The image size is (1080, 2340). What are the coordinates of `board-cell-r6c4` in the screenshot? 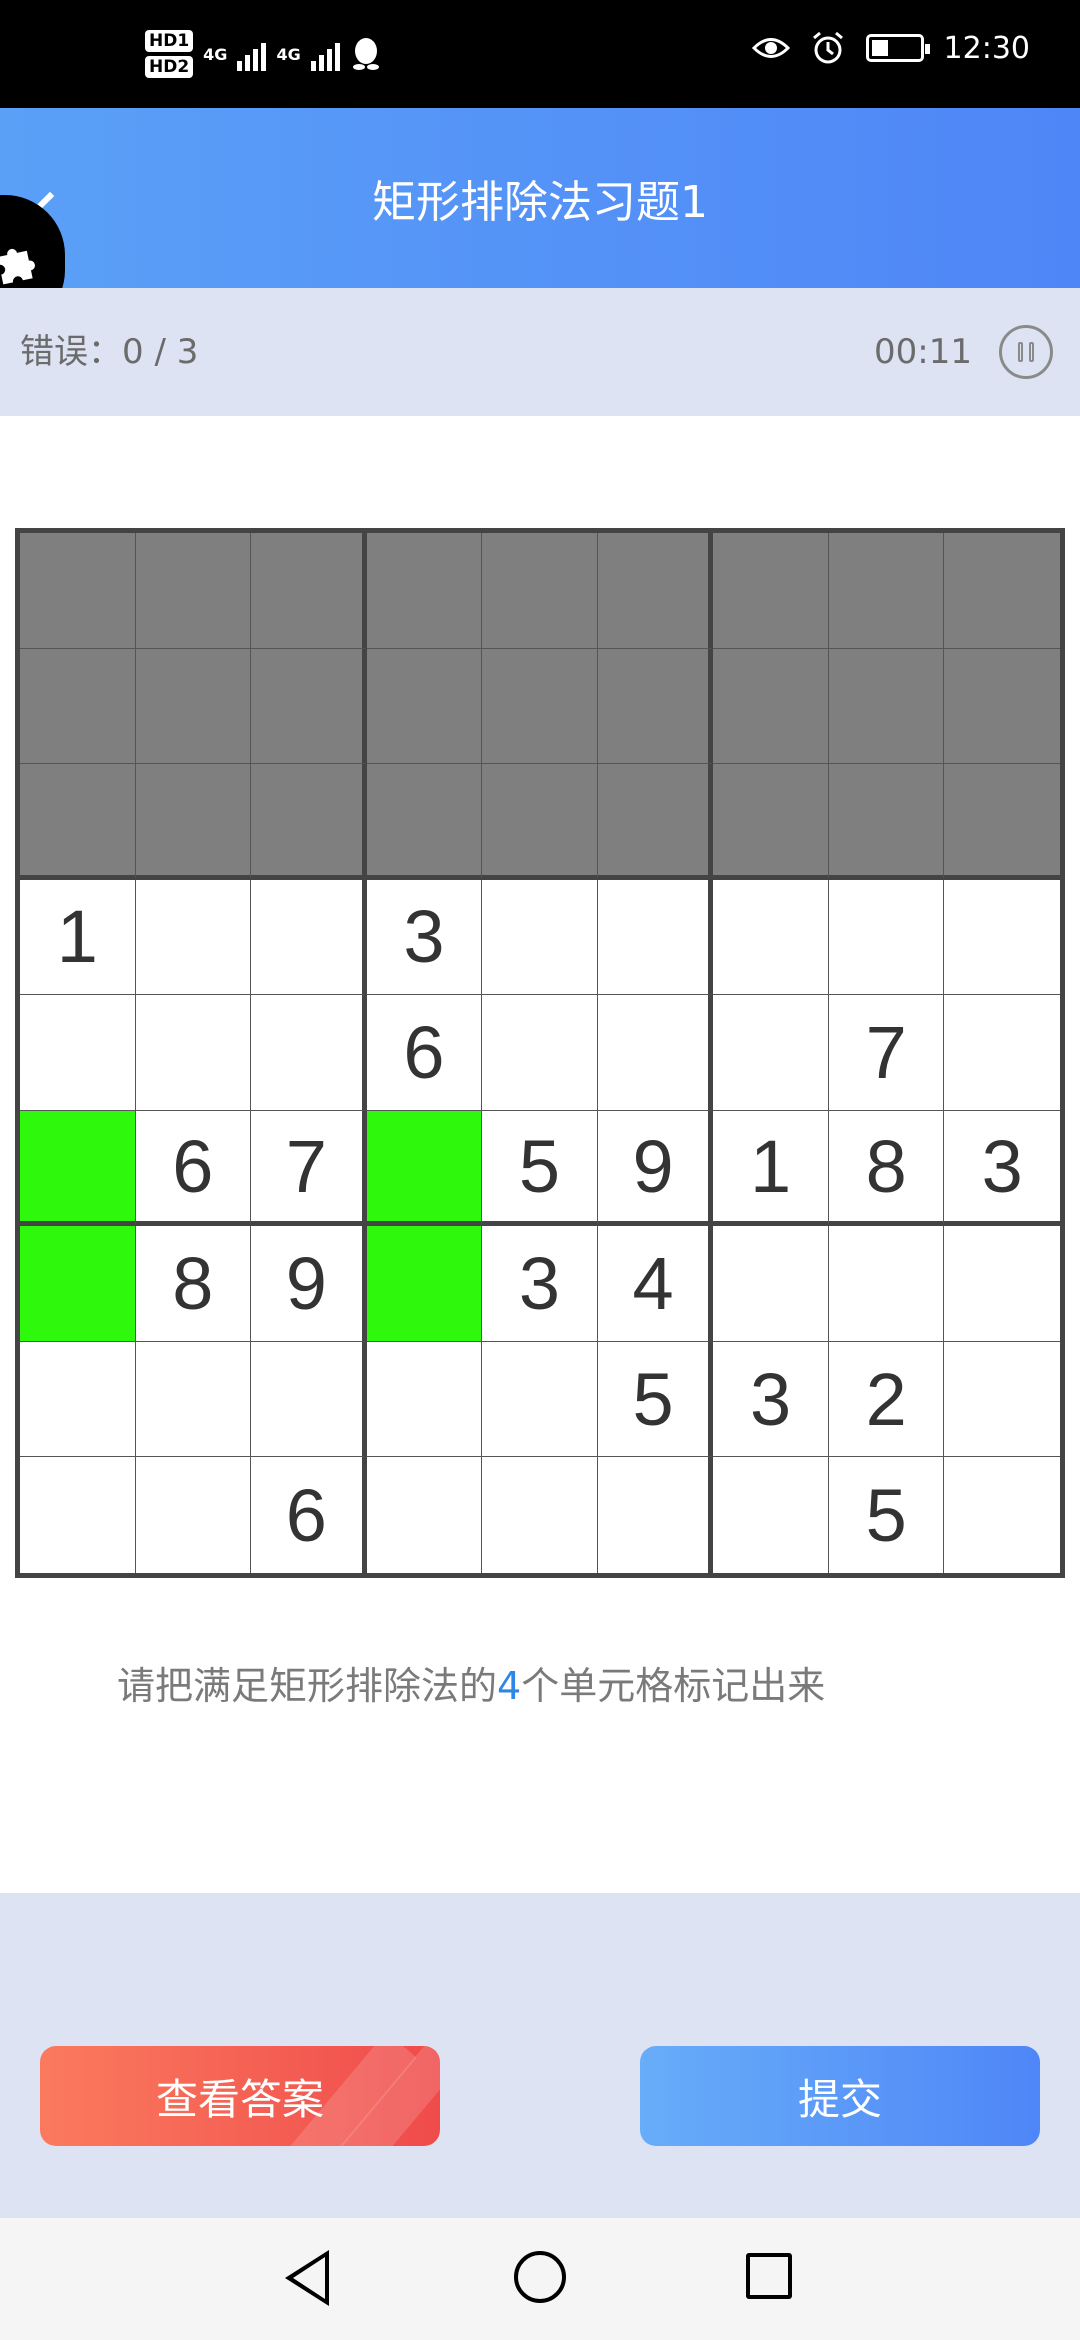 It's located at (424, 1168).